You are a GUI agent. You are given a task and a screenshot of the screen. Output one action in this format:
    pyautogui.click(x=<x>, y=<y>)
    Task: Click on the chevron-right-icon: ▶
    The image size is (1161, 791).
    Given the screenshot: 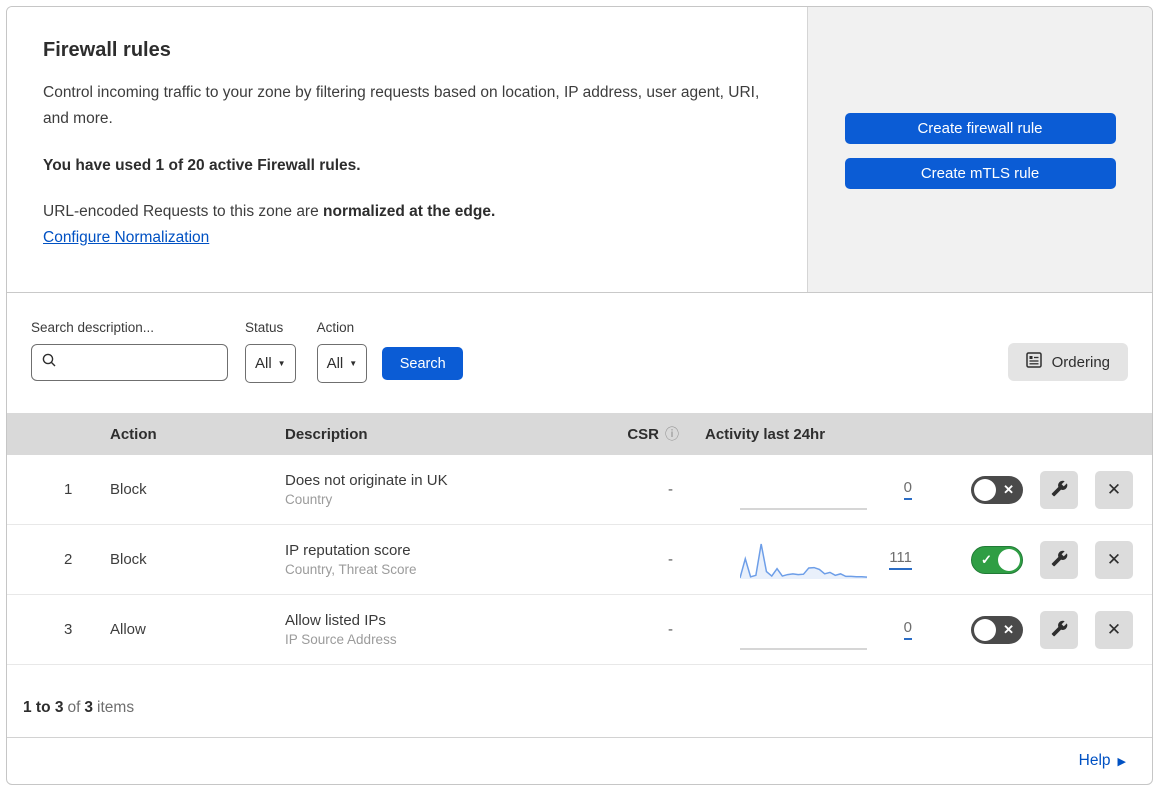 What is the action you would take?
    pyautogui.click(x=1121, y=761)
    